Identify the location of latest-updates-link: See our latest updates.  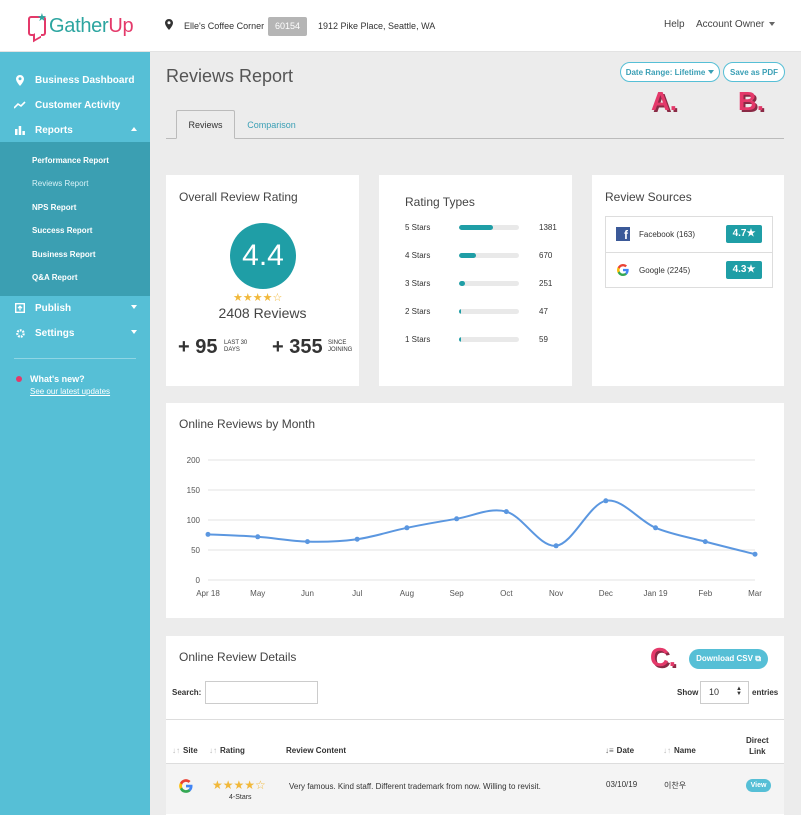
(70, 391).